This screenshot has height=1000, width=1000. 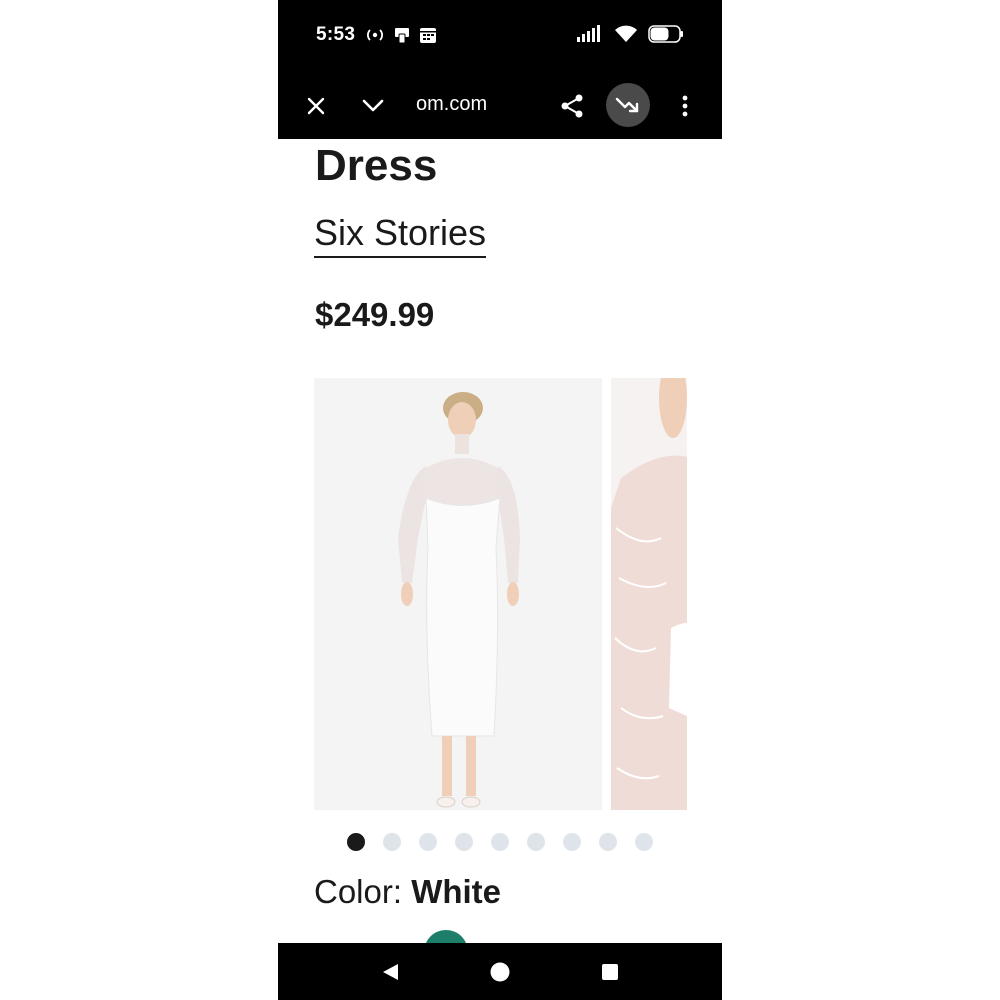 I want to click on product-image-main, so click(x=458, y=594).